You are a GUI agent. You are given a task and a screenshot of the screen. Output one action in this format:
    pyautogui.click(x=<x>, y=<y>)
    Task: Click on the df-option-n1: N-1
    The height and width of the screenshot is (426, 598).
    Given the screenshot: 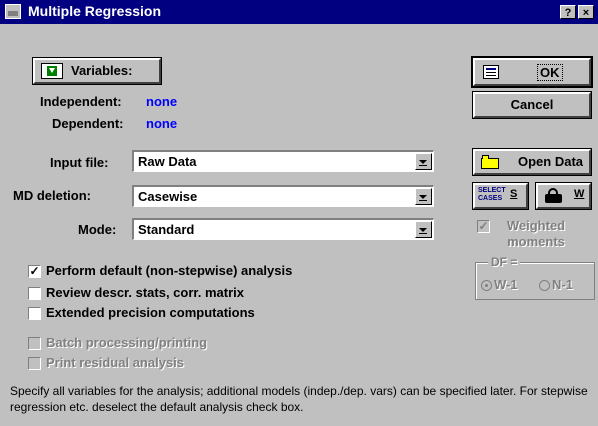 What is the action you would take?
    pyautogui.click(x=562, y=284)
    